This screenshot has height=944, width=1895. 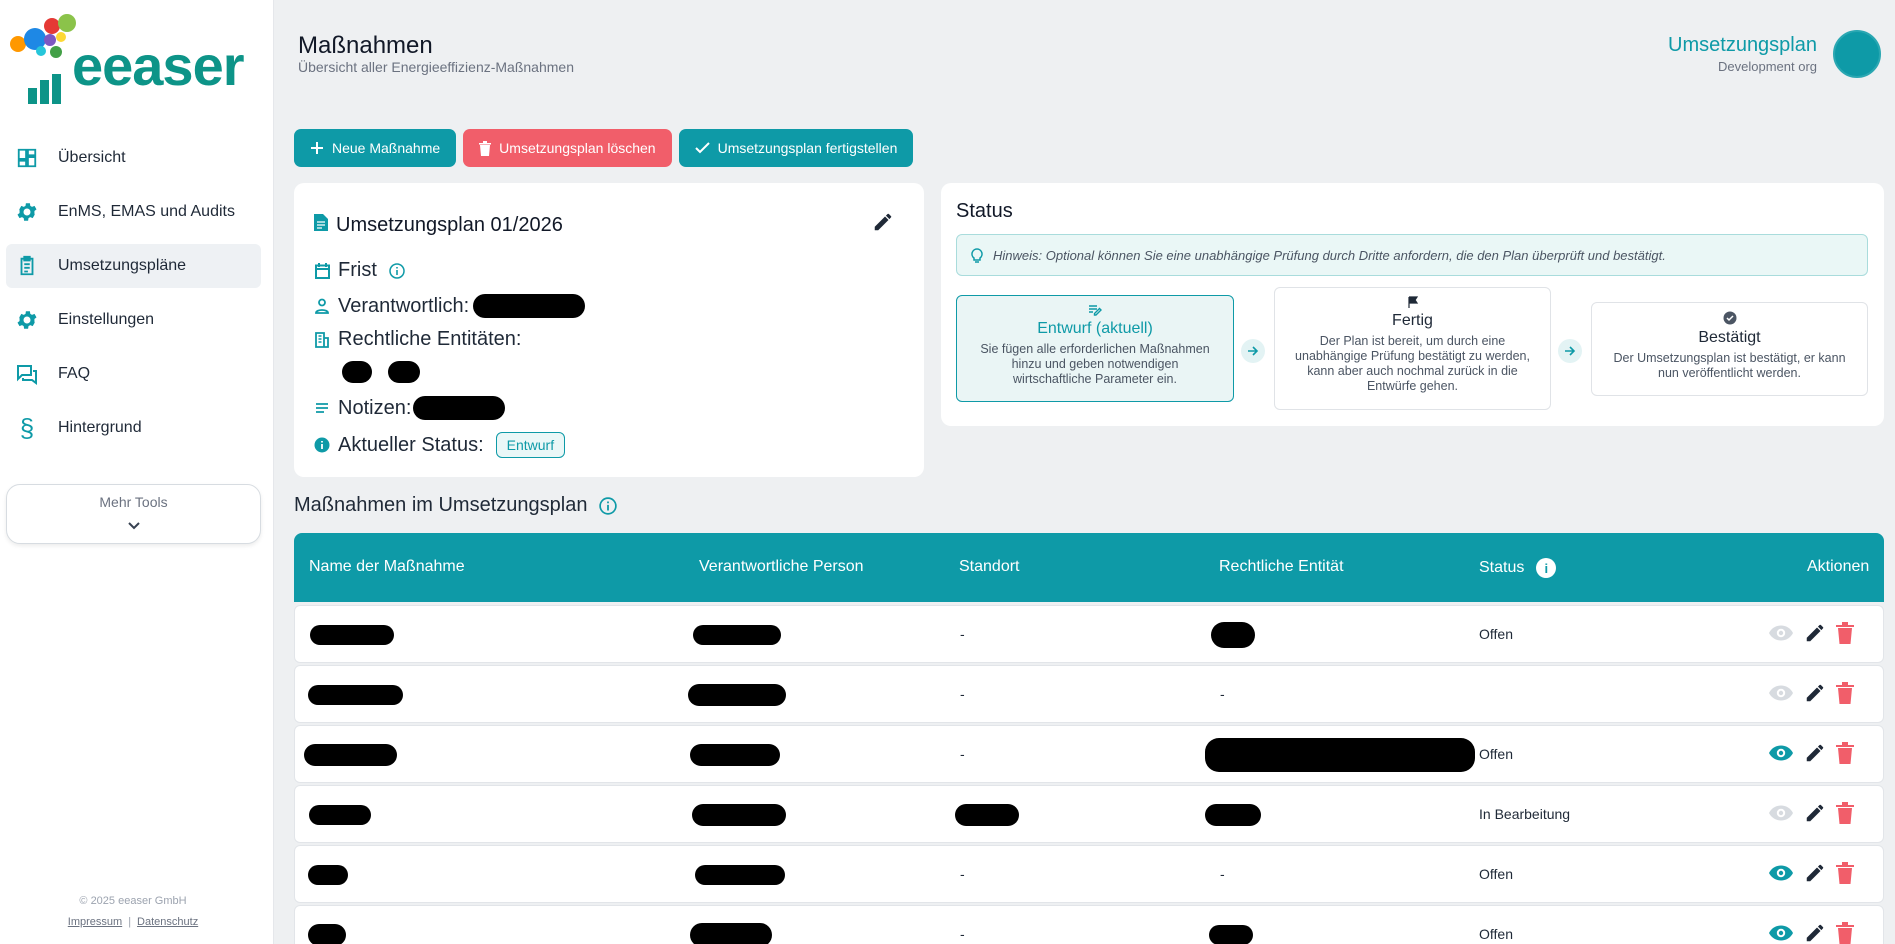 I want to click on finish-plan-button: Umsetzungsplan fertigstellen, so click(x=796, y=148).